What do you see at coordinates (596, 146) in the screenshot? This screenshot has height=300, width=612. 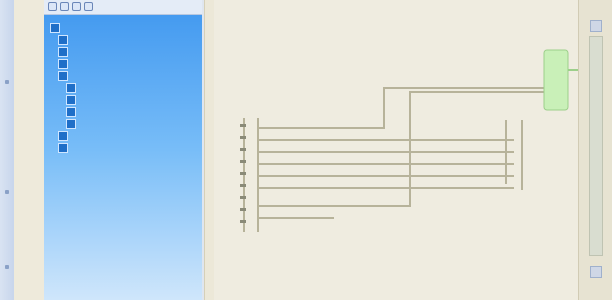 I see `scroll-thumb` at bounding box center [596, 146].